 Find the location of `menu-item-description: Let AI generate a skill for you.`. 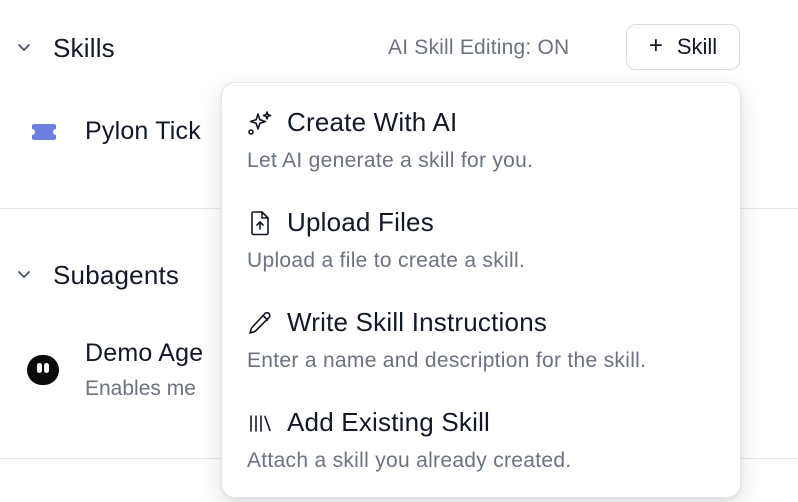

menu-item-description: Let AI generate a skill for you. is located at coordinates (390, 160).